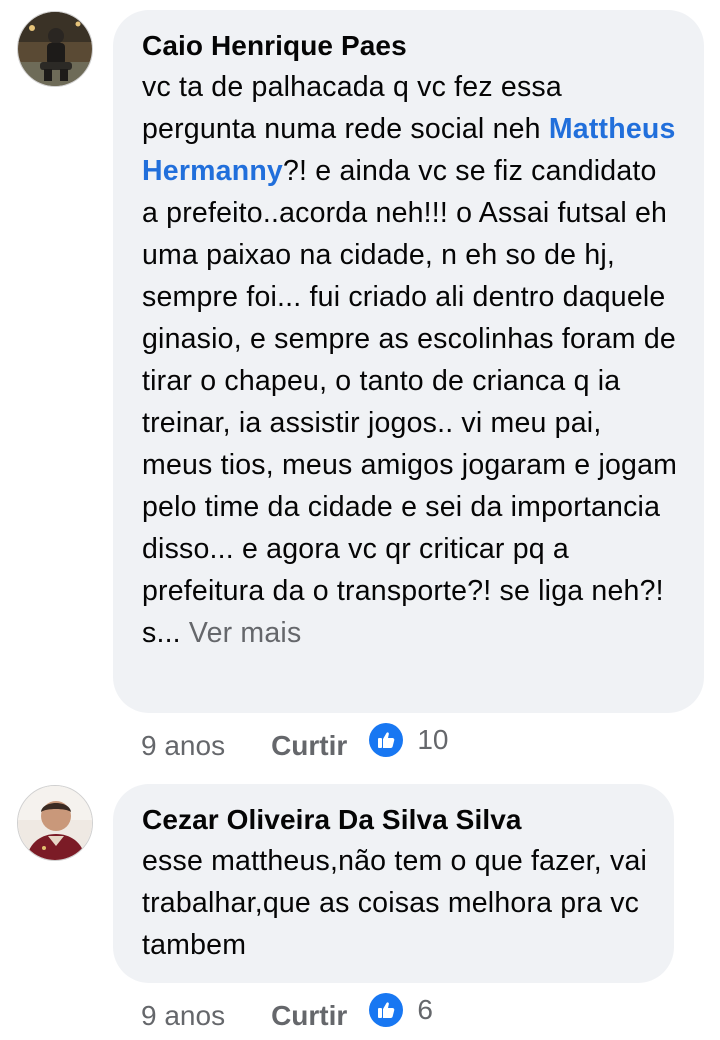 The image size is (720, 1040). I want to click on reaction-summary: 6, so click(401, 1010).